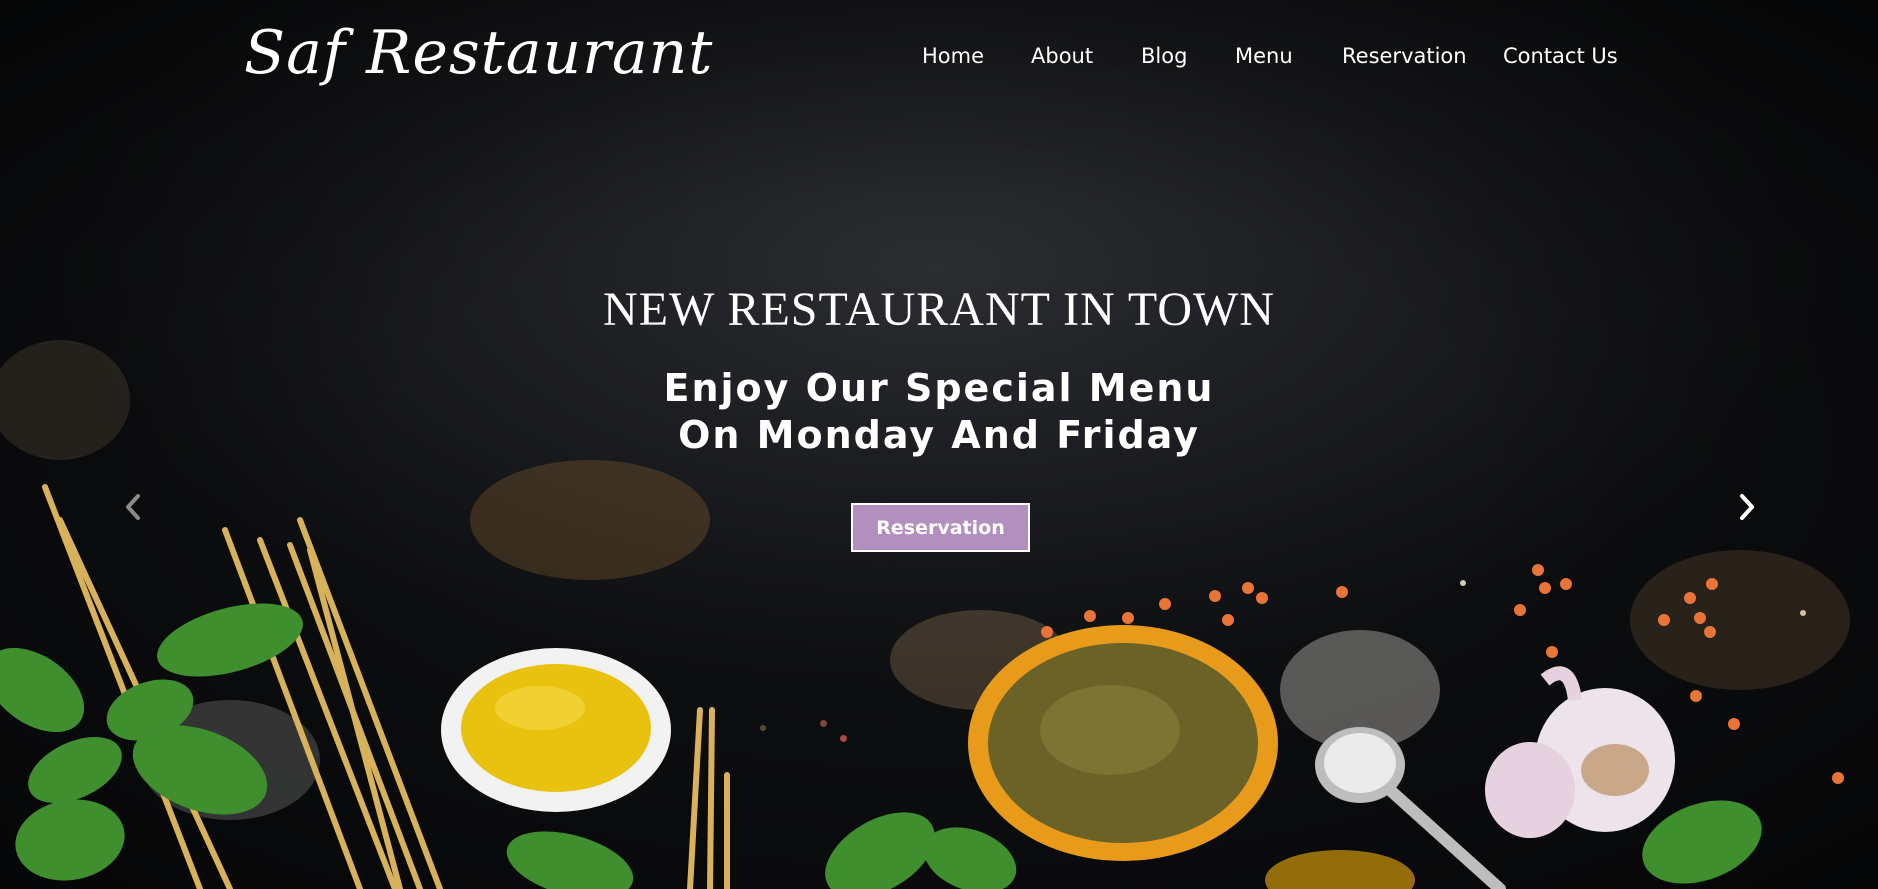 This screenshot has height=889, width=1878. What do you see at coordinates (1264, 56) in the screenshot?
I see `nav-item-menu: Menu` at bounding box center [1264, 56].